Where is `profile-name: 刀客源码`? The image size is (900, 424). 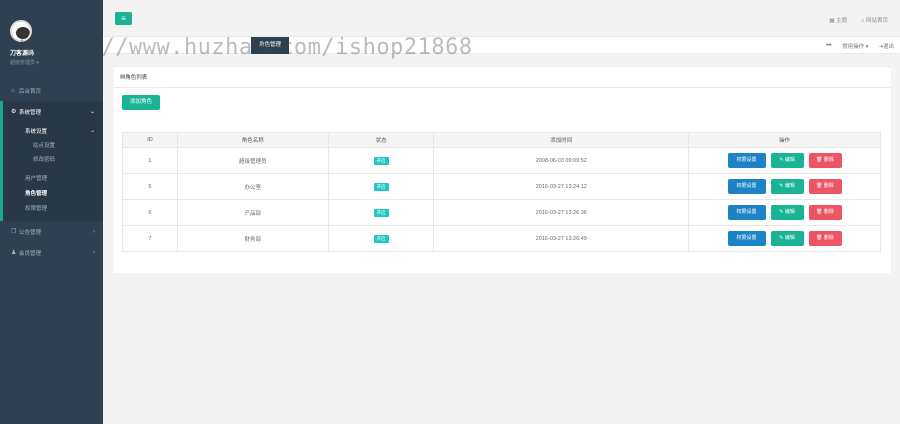
profile-name: 刀客源码 is located at coordinates (22, 54).